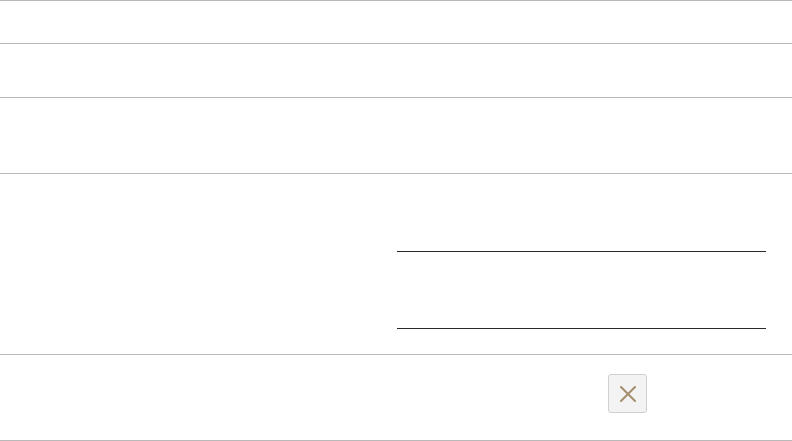  Describe the element at coordinates (581, 328) in the screenshot. I see `field-bottom-border` at that location.